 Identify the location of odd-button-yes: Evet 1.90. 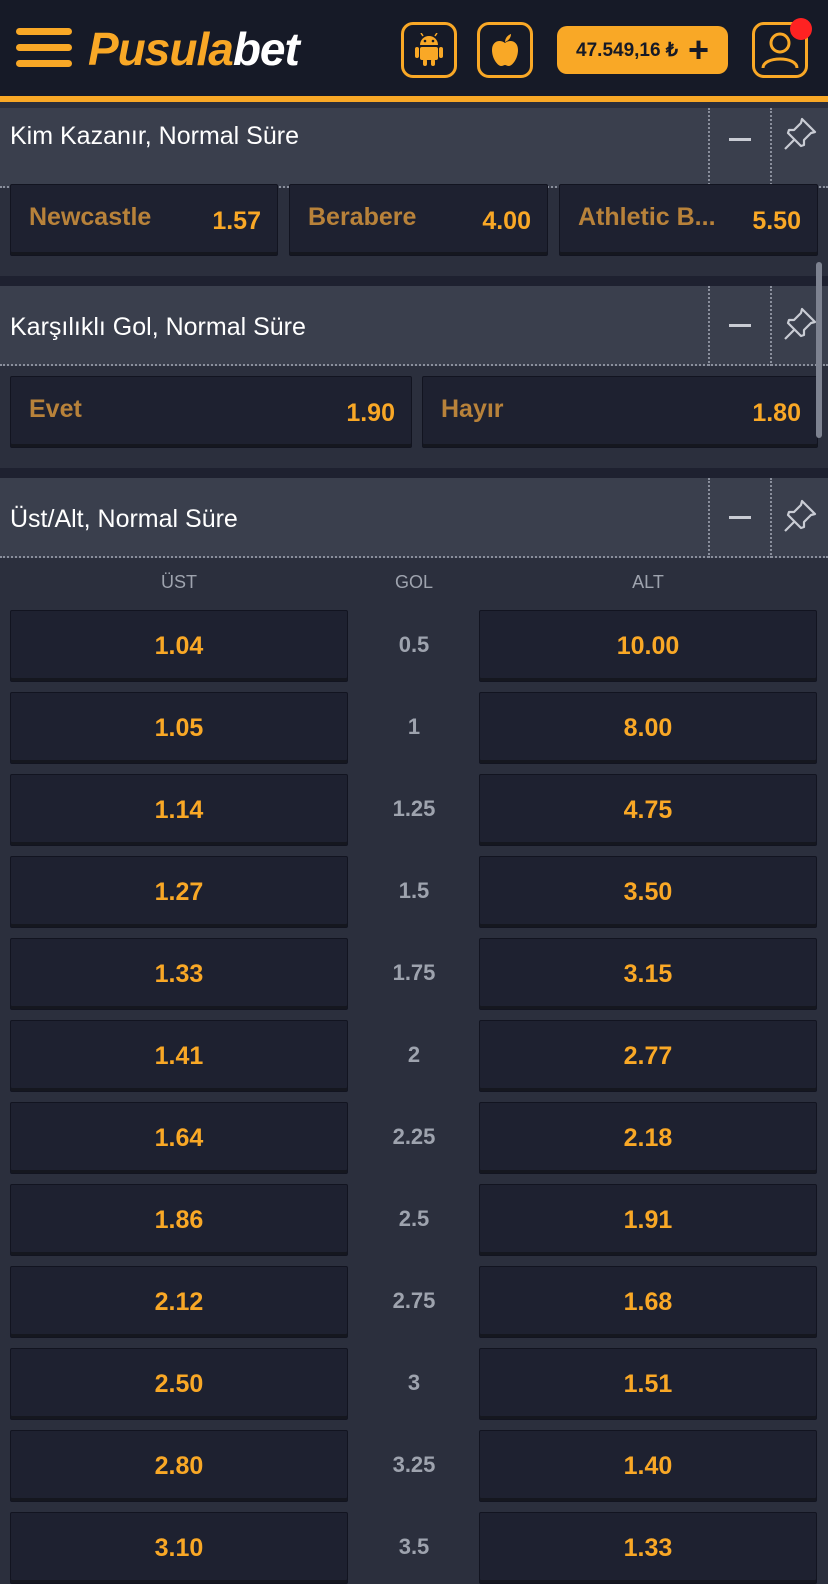
(211, 412).